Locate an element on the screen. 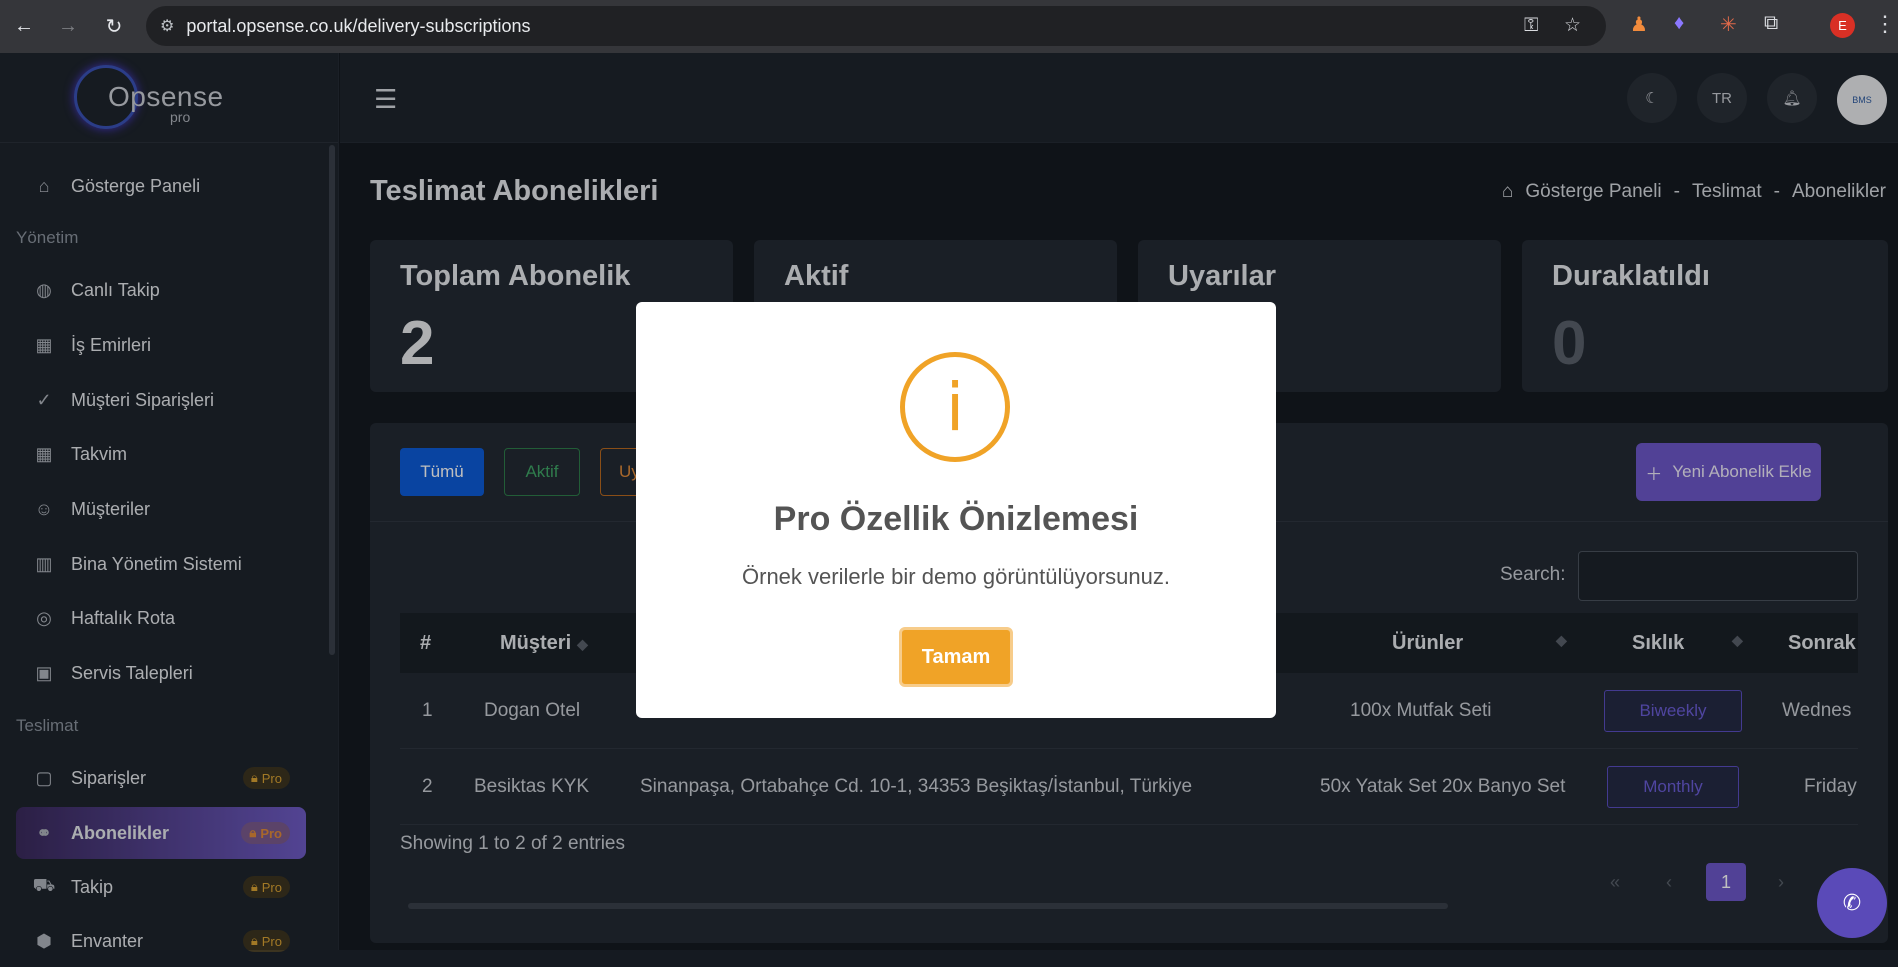 The width and height of the screenshot is (1898, 967). puzzle-icon: ⧉ is located at coordinates (1771, 23).